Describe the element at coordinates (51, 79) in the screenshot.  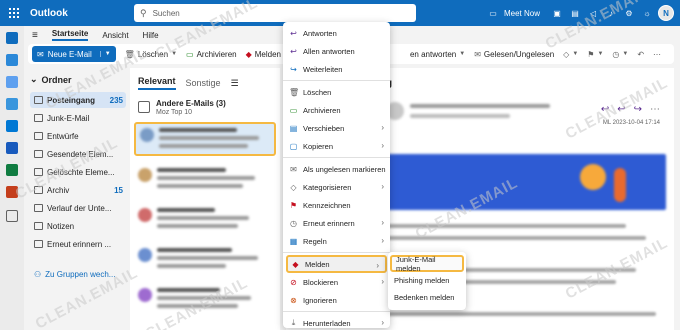
I see `folders-header: ⌄ Ordner` at that location.